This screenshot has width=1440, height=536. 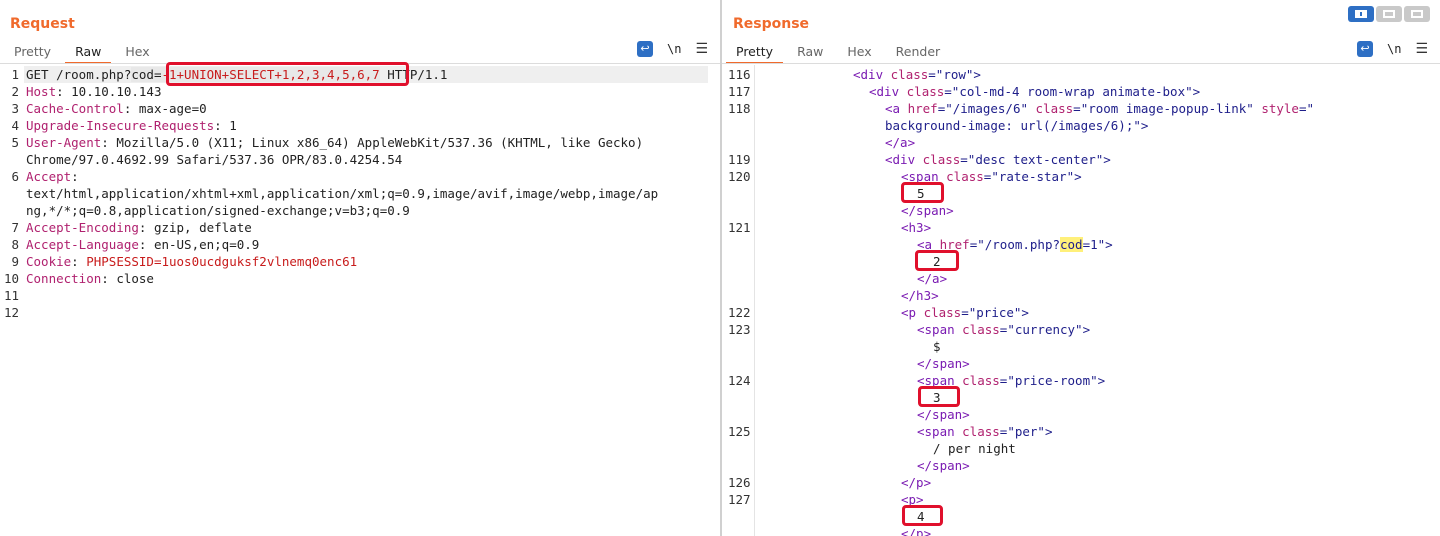 I want to click on attr-value: ="price">, so click(x=995, y=312).